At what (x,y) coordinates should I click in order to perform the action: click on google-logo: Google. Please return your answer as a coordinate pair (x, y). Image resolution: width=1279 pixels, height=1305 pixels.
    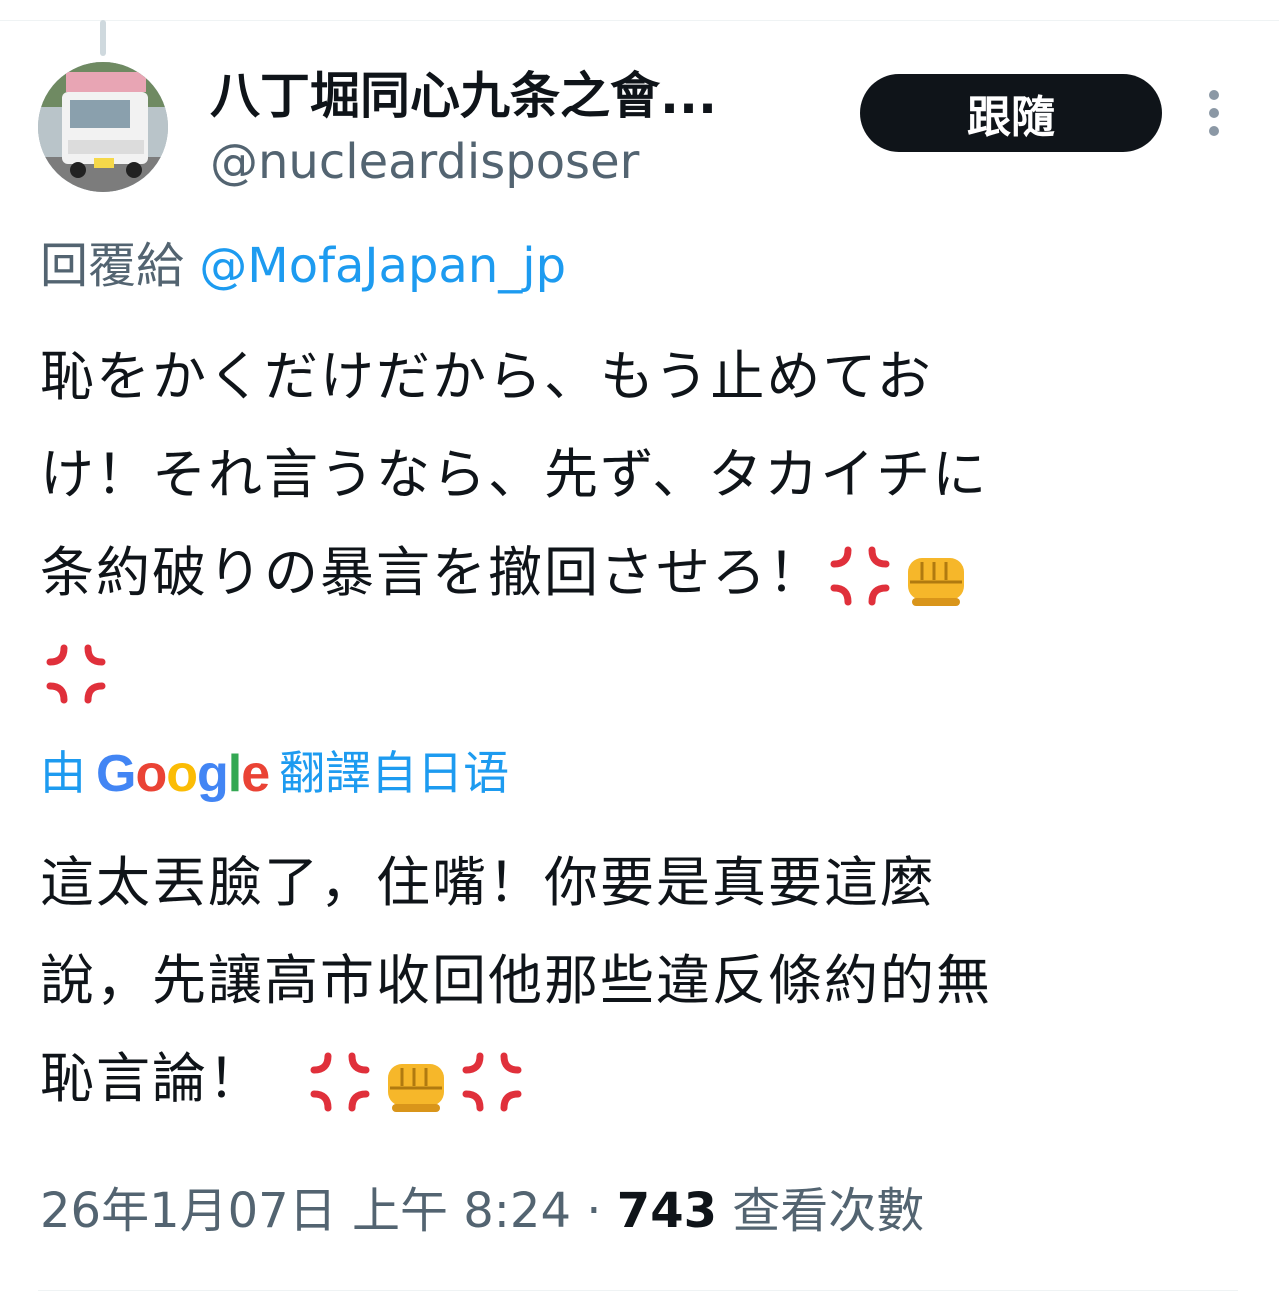
    Looking at the image, I should click on (183, 774).